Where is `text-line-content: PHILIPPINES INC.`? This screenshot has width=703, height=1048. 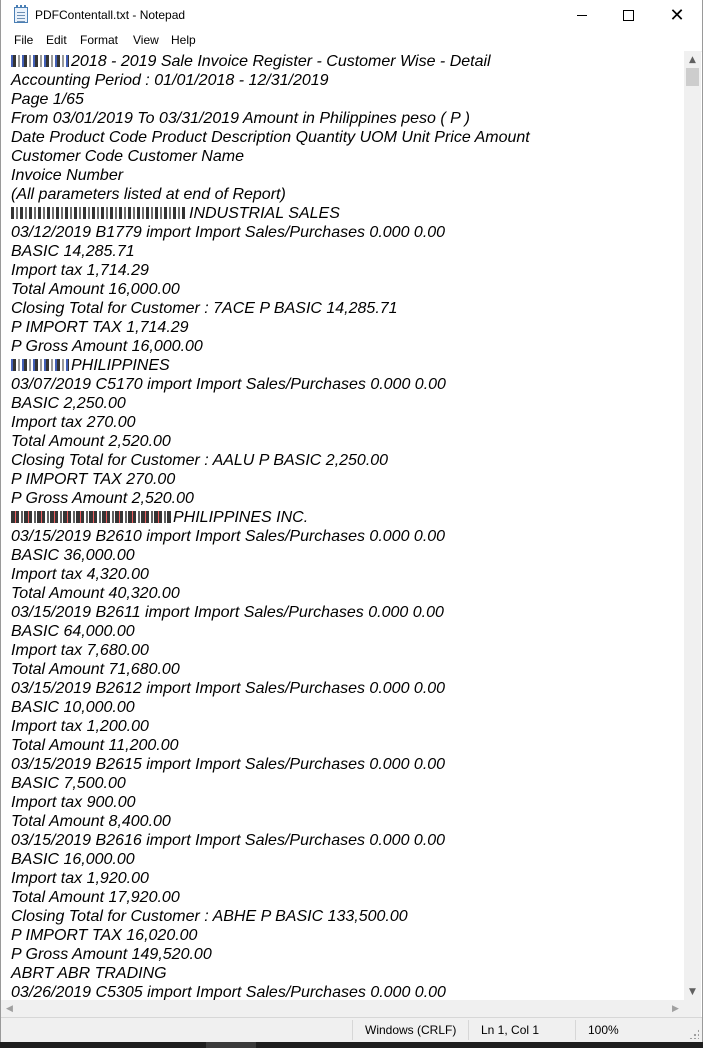 text-line-content: PHILIPPINES INC. is located at coordinates (241, 517).